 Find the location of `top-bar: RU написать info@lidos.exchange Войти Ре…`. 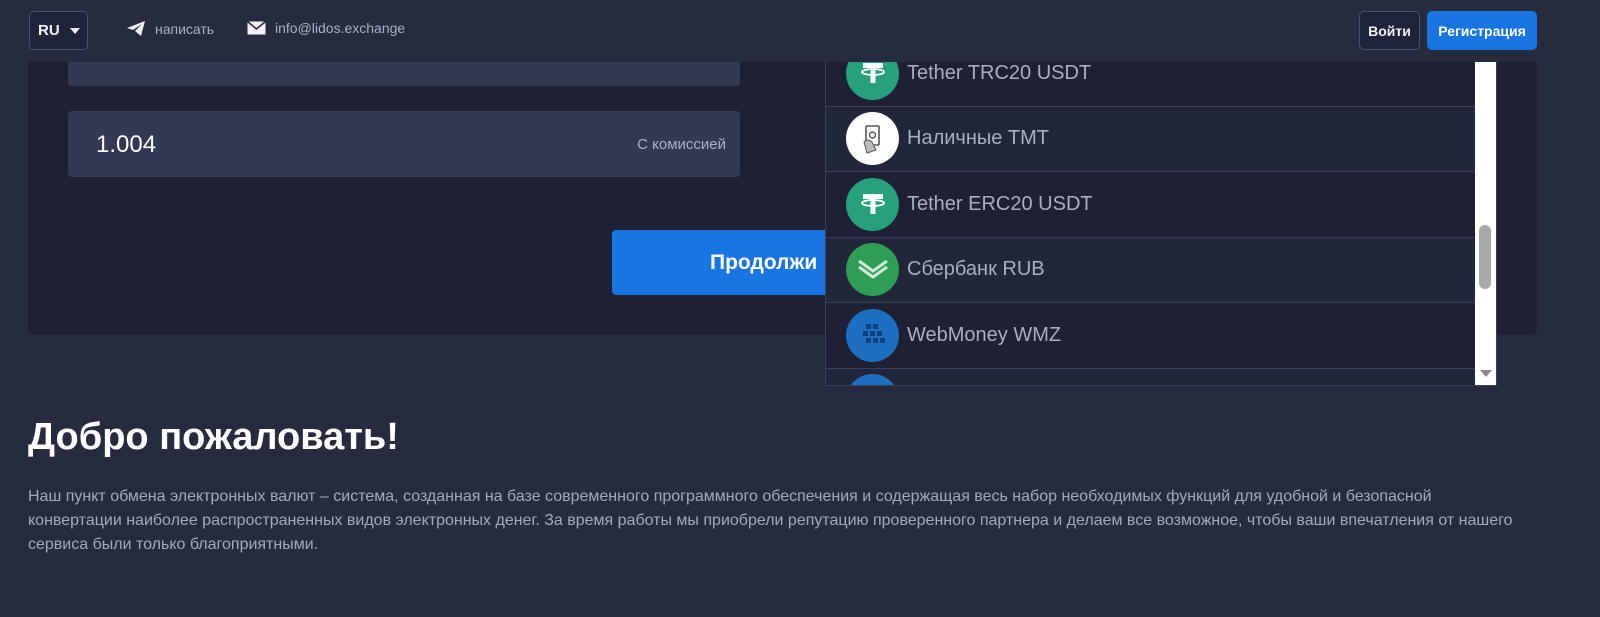

top-bar: RU написать info@lidos.exchange Войти Ре… is located at coordinates (800, 31).